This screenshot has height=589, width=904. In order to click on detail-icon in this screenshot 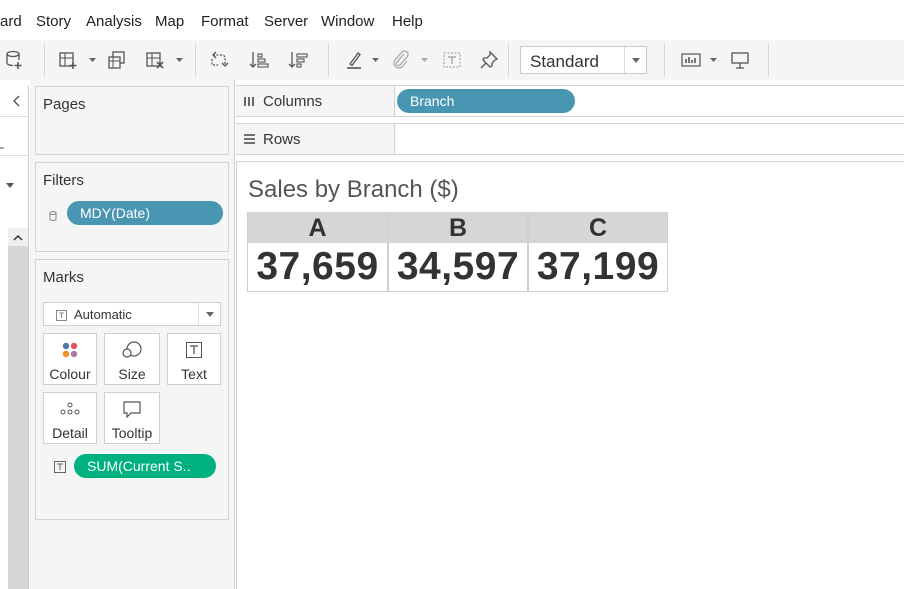, I will do `click(70, 409)`.